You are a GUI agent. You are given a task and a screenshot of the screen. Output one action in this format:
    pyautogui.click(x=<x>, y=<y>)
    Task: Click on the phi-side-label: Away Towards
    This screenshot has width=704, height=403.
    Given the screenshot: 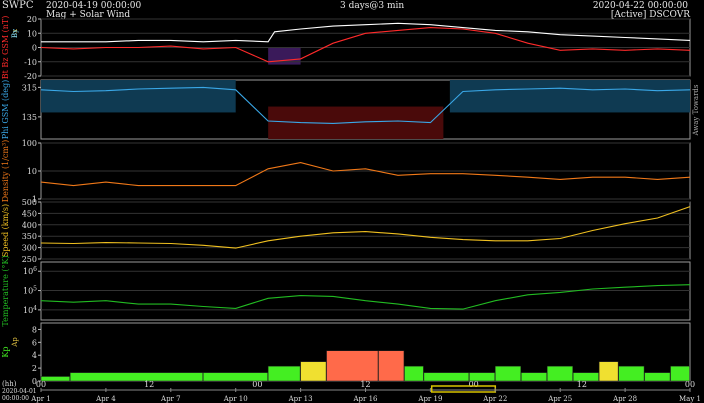 What is the action you would take?
    pyautogui.click(x=696, y=110)
    